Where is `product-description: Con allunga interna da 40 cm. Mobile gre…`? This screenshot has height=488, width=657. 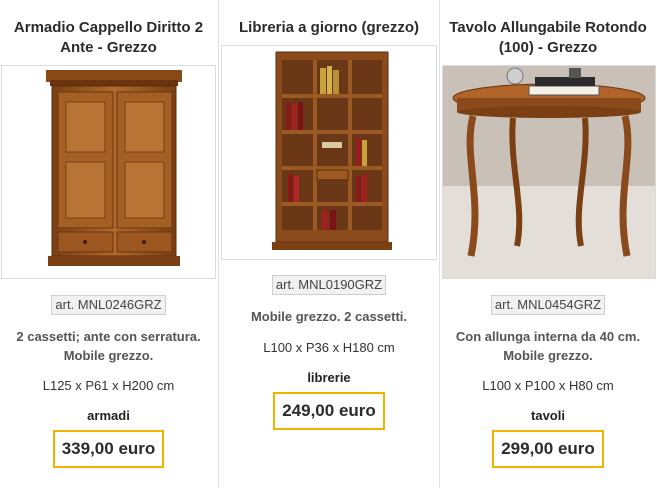
product-description: Con allunga interna da 40 cm. Mobile gre… is located at coordinates (548, 346).